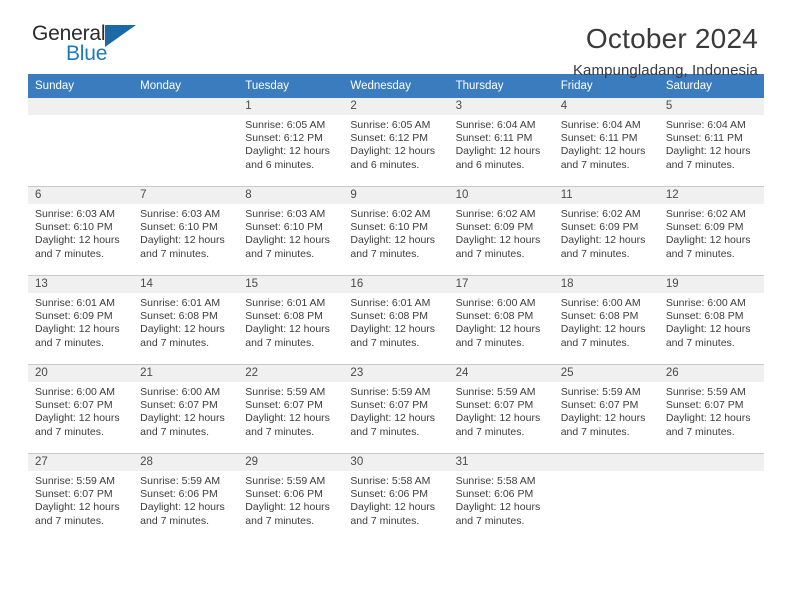 The image size is (792, 612). Describe the element at coordinates (501, 373) in the screenshot. I see `day-number: 24` at that location.